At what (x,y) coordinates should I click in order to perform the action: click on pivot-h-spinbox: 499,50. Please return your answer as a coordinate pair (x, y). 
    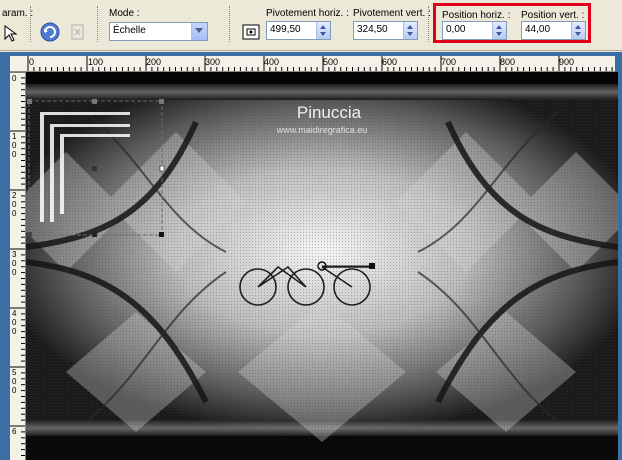
    Looking at the image, I should click on (298, 30).